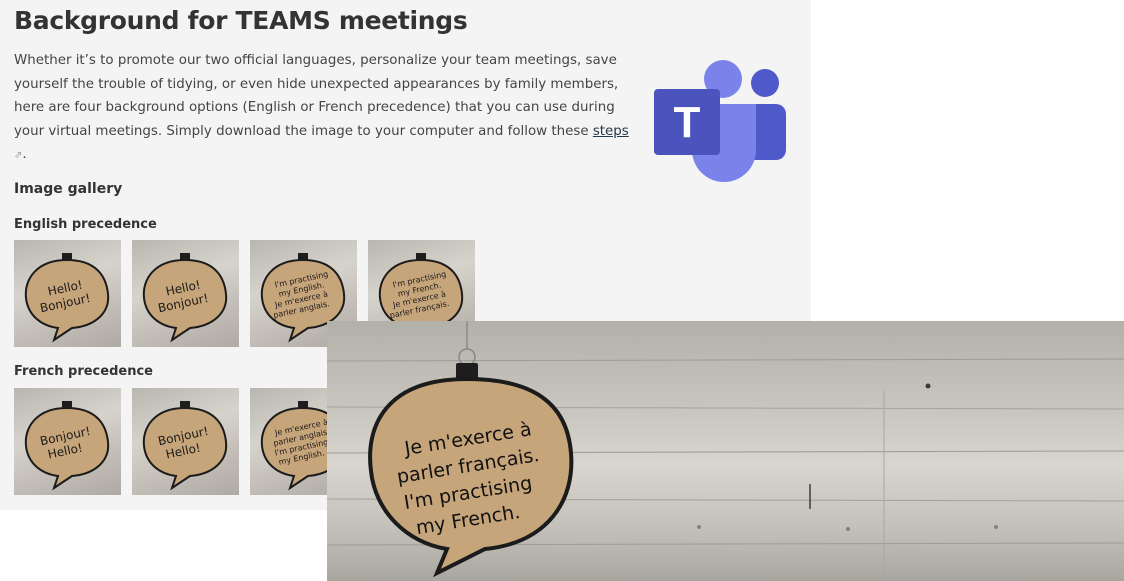 Image resolution: width=1124 pixels, height=581 pixels. I want to click on thumbnail-english-2: Hello! Bonjour!, so click(185, 293).